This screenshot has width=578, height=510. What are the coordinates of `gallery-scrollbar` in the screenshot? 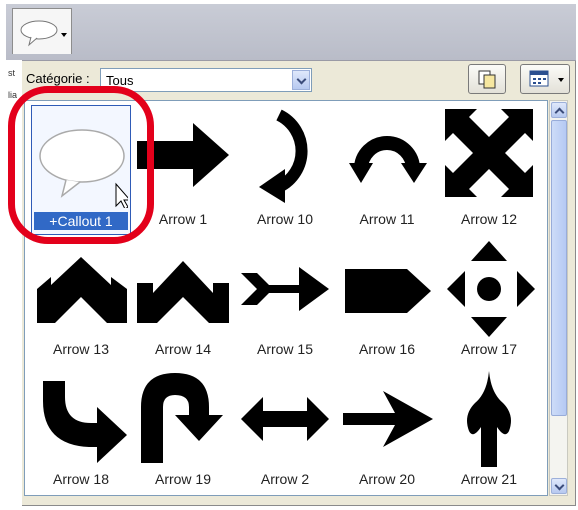 It's located at (558, 298).